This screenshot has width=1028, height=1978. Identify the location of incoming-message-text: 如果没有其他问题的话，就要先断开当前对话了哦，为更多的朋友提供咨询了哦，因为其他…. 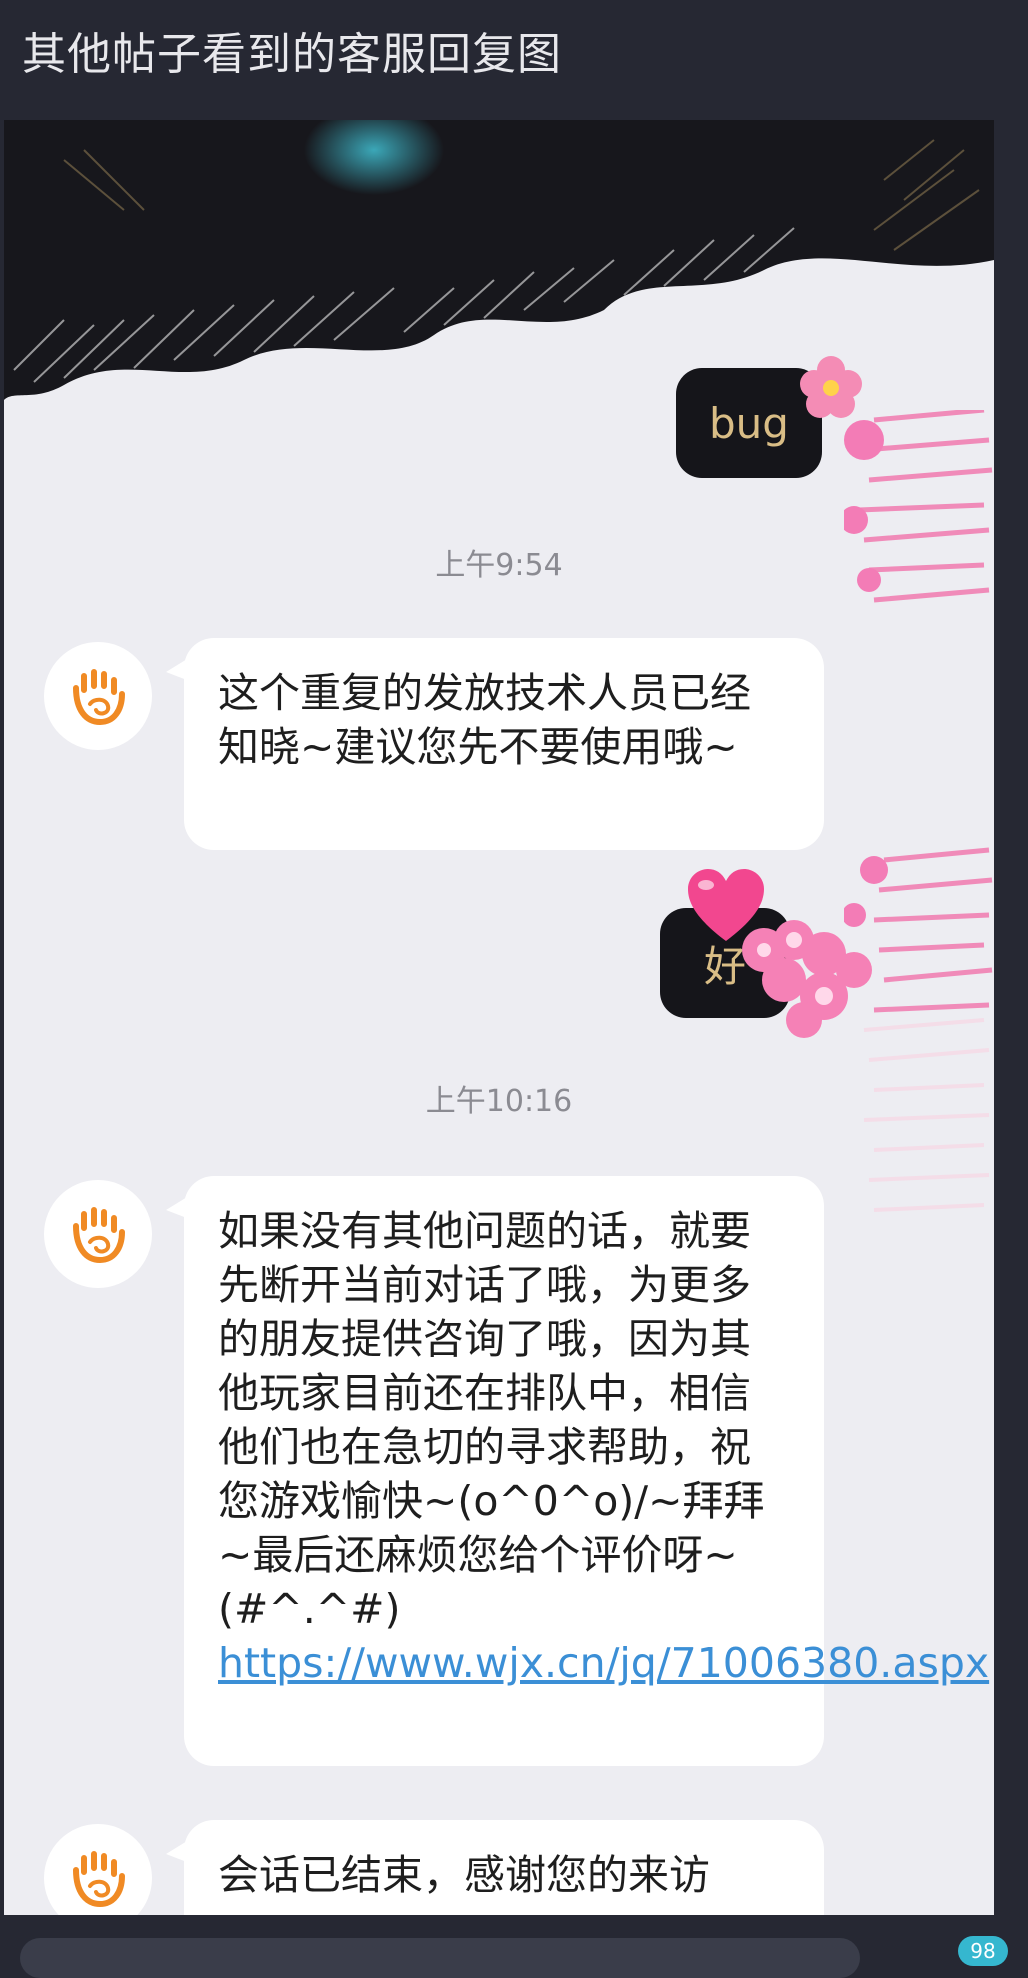
(491, 1420).